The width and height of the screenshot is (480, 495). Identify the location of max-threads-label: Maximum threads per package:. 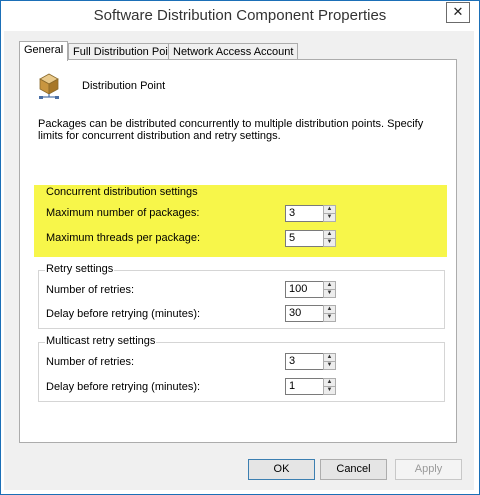
(123, 238).